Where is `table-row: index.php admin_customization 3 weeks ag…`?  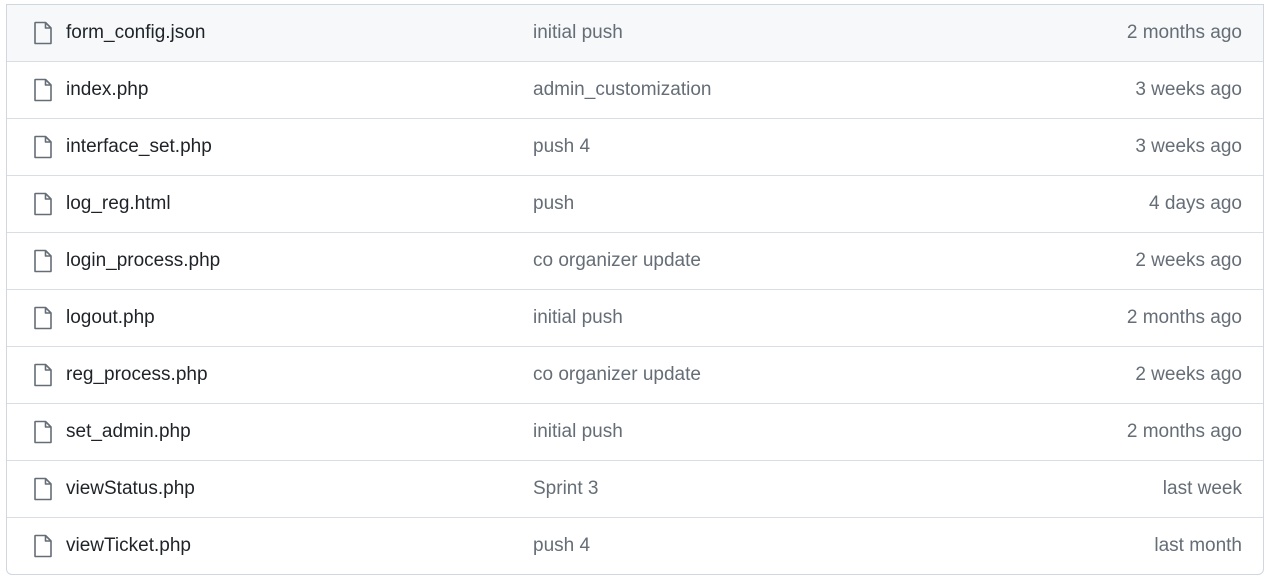
table-row: index.php admin_customization 3 weeks ag… is located at coordinates (635, 89).